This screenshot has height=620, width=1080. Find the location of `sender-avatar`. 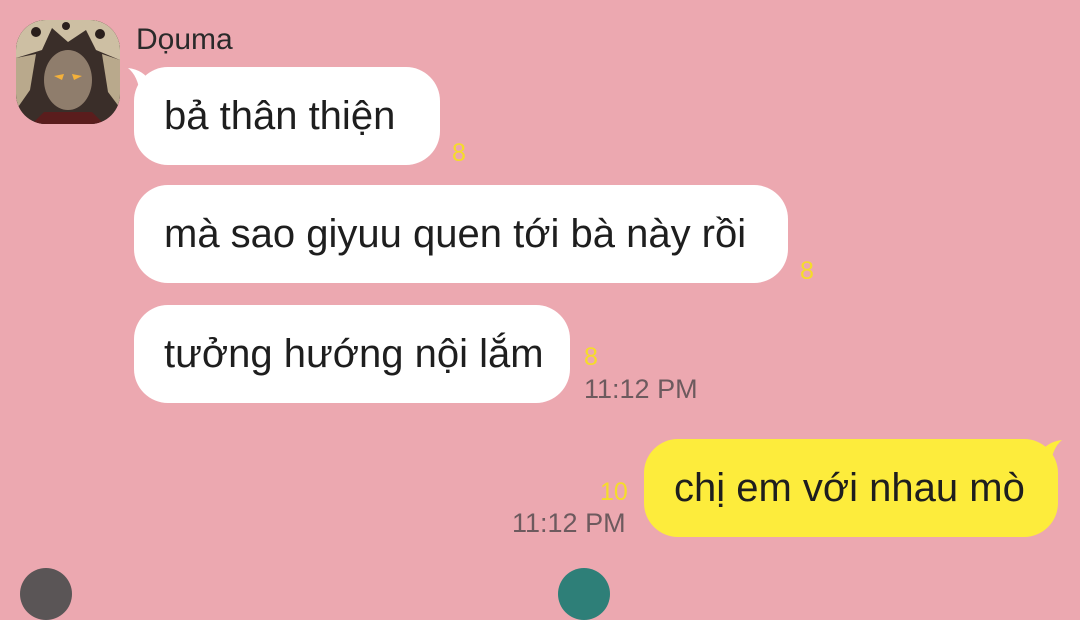

sender-avatar is located at coordinates (68, 72).